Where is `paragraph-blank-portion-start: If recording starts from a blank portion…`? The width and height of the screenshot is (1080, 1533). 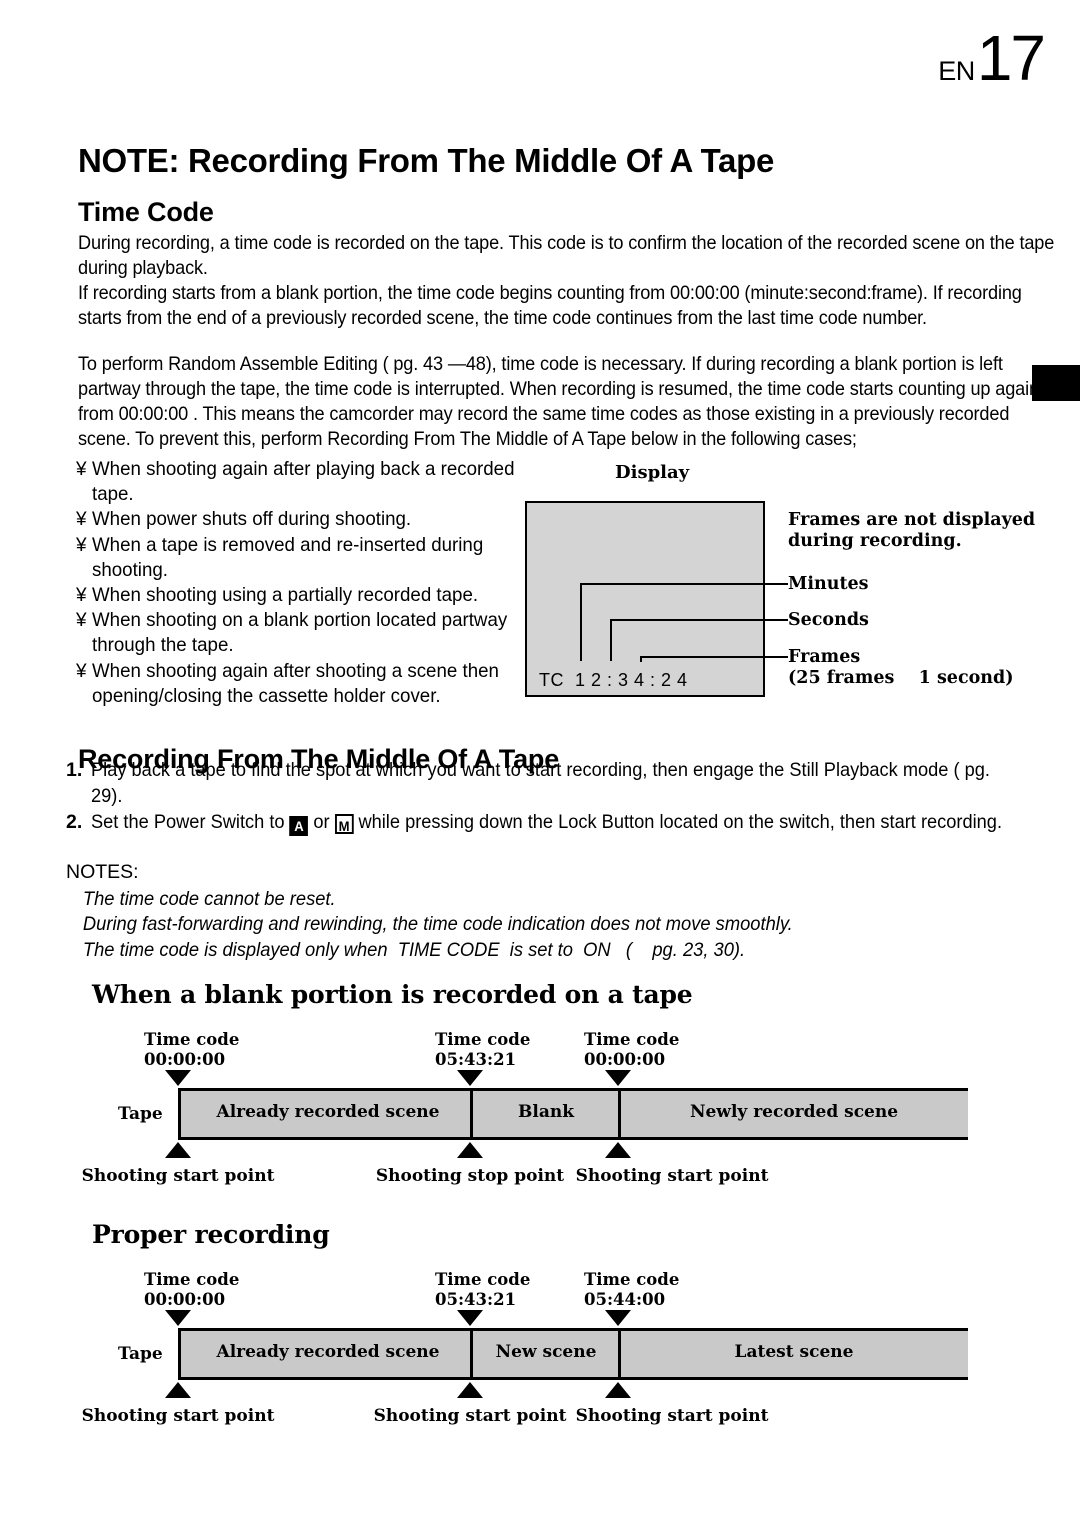
paragraph-blank-portion-start: If recording starts from a blank portion… is located at coordinates (550, 305).